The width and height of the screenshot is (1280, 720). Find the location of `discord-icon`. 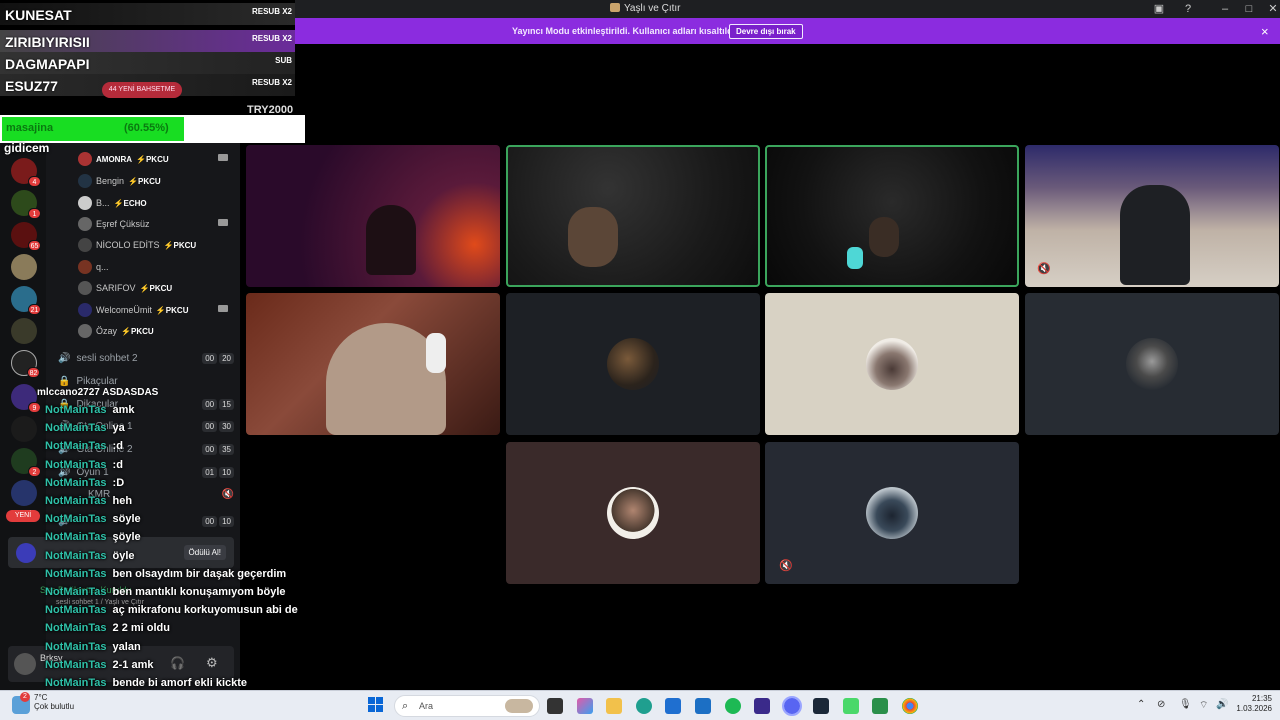

discord-icon is located at coordinates (792, 706).